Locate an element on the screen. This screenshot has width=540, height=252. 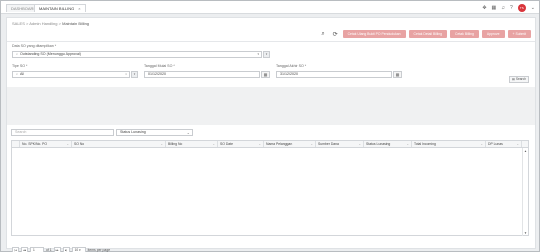
next-page-icon: ▸▸ is located at coordinates (57, 249).